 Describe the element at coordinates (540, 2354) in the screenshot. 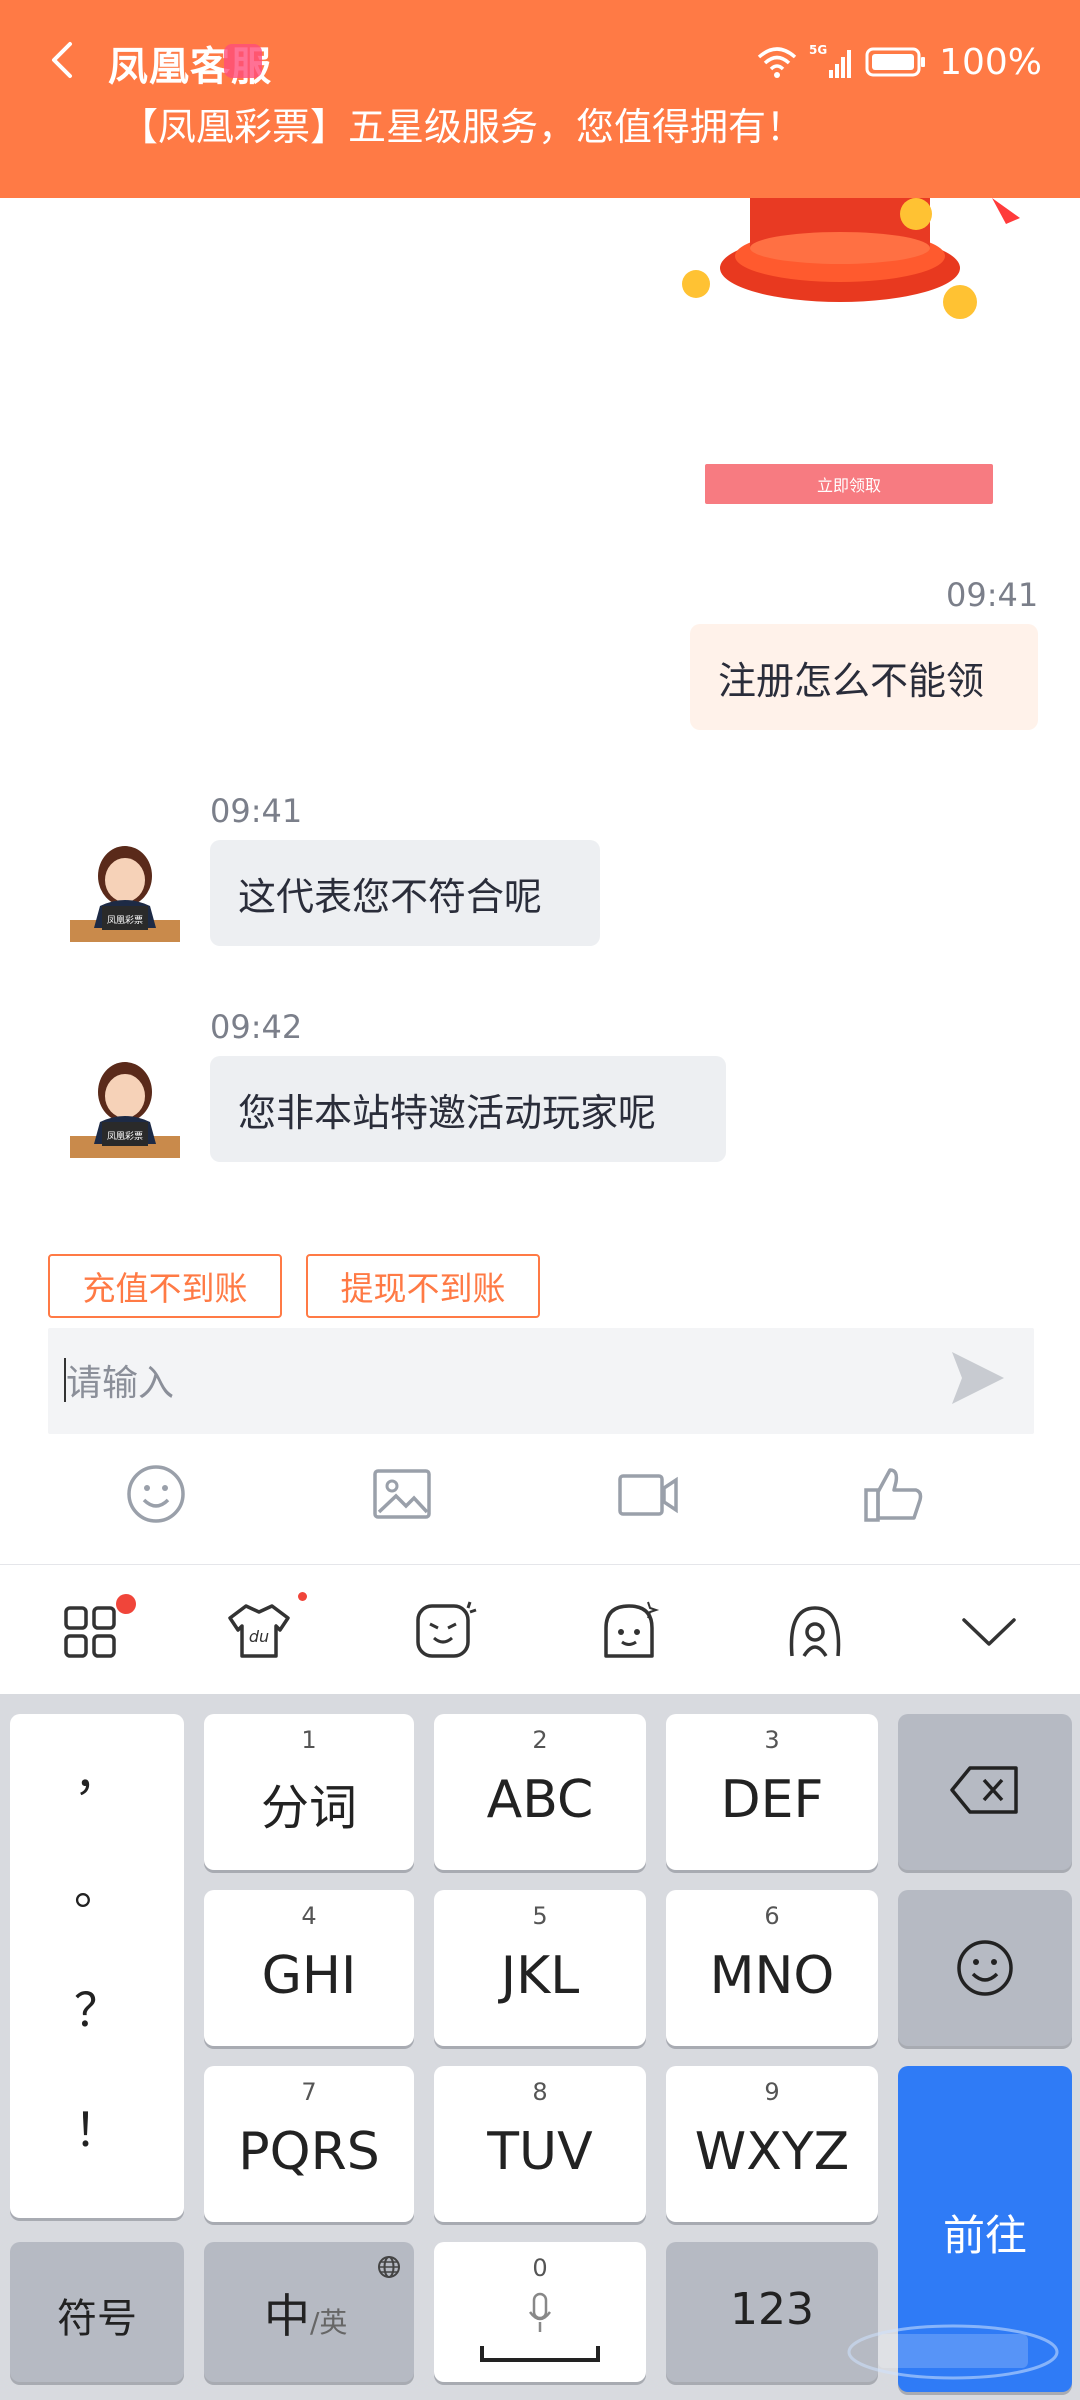

I see `space-bar-icon` at that location.